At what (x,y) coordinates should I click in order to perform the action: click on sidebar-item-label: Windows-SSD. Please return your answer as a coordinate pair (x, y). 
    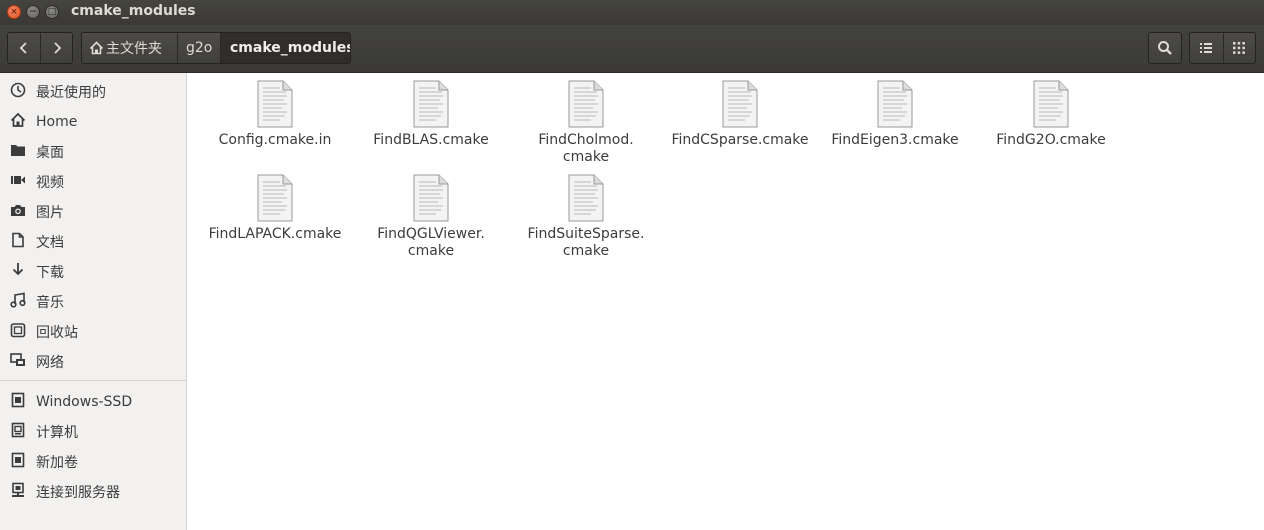
    Looking at the image, I should click on (84, 402).